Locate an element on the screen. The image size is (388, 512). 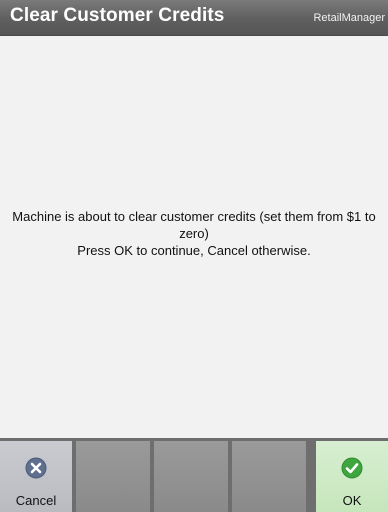
ok-button: OK is located at coordinates (352, 476).